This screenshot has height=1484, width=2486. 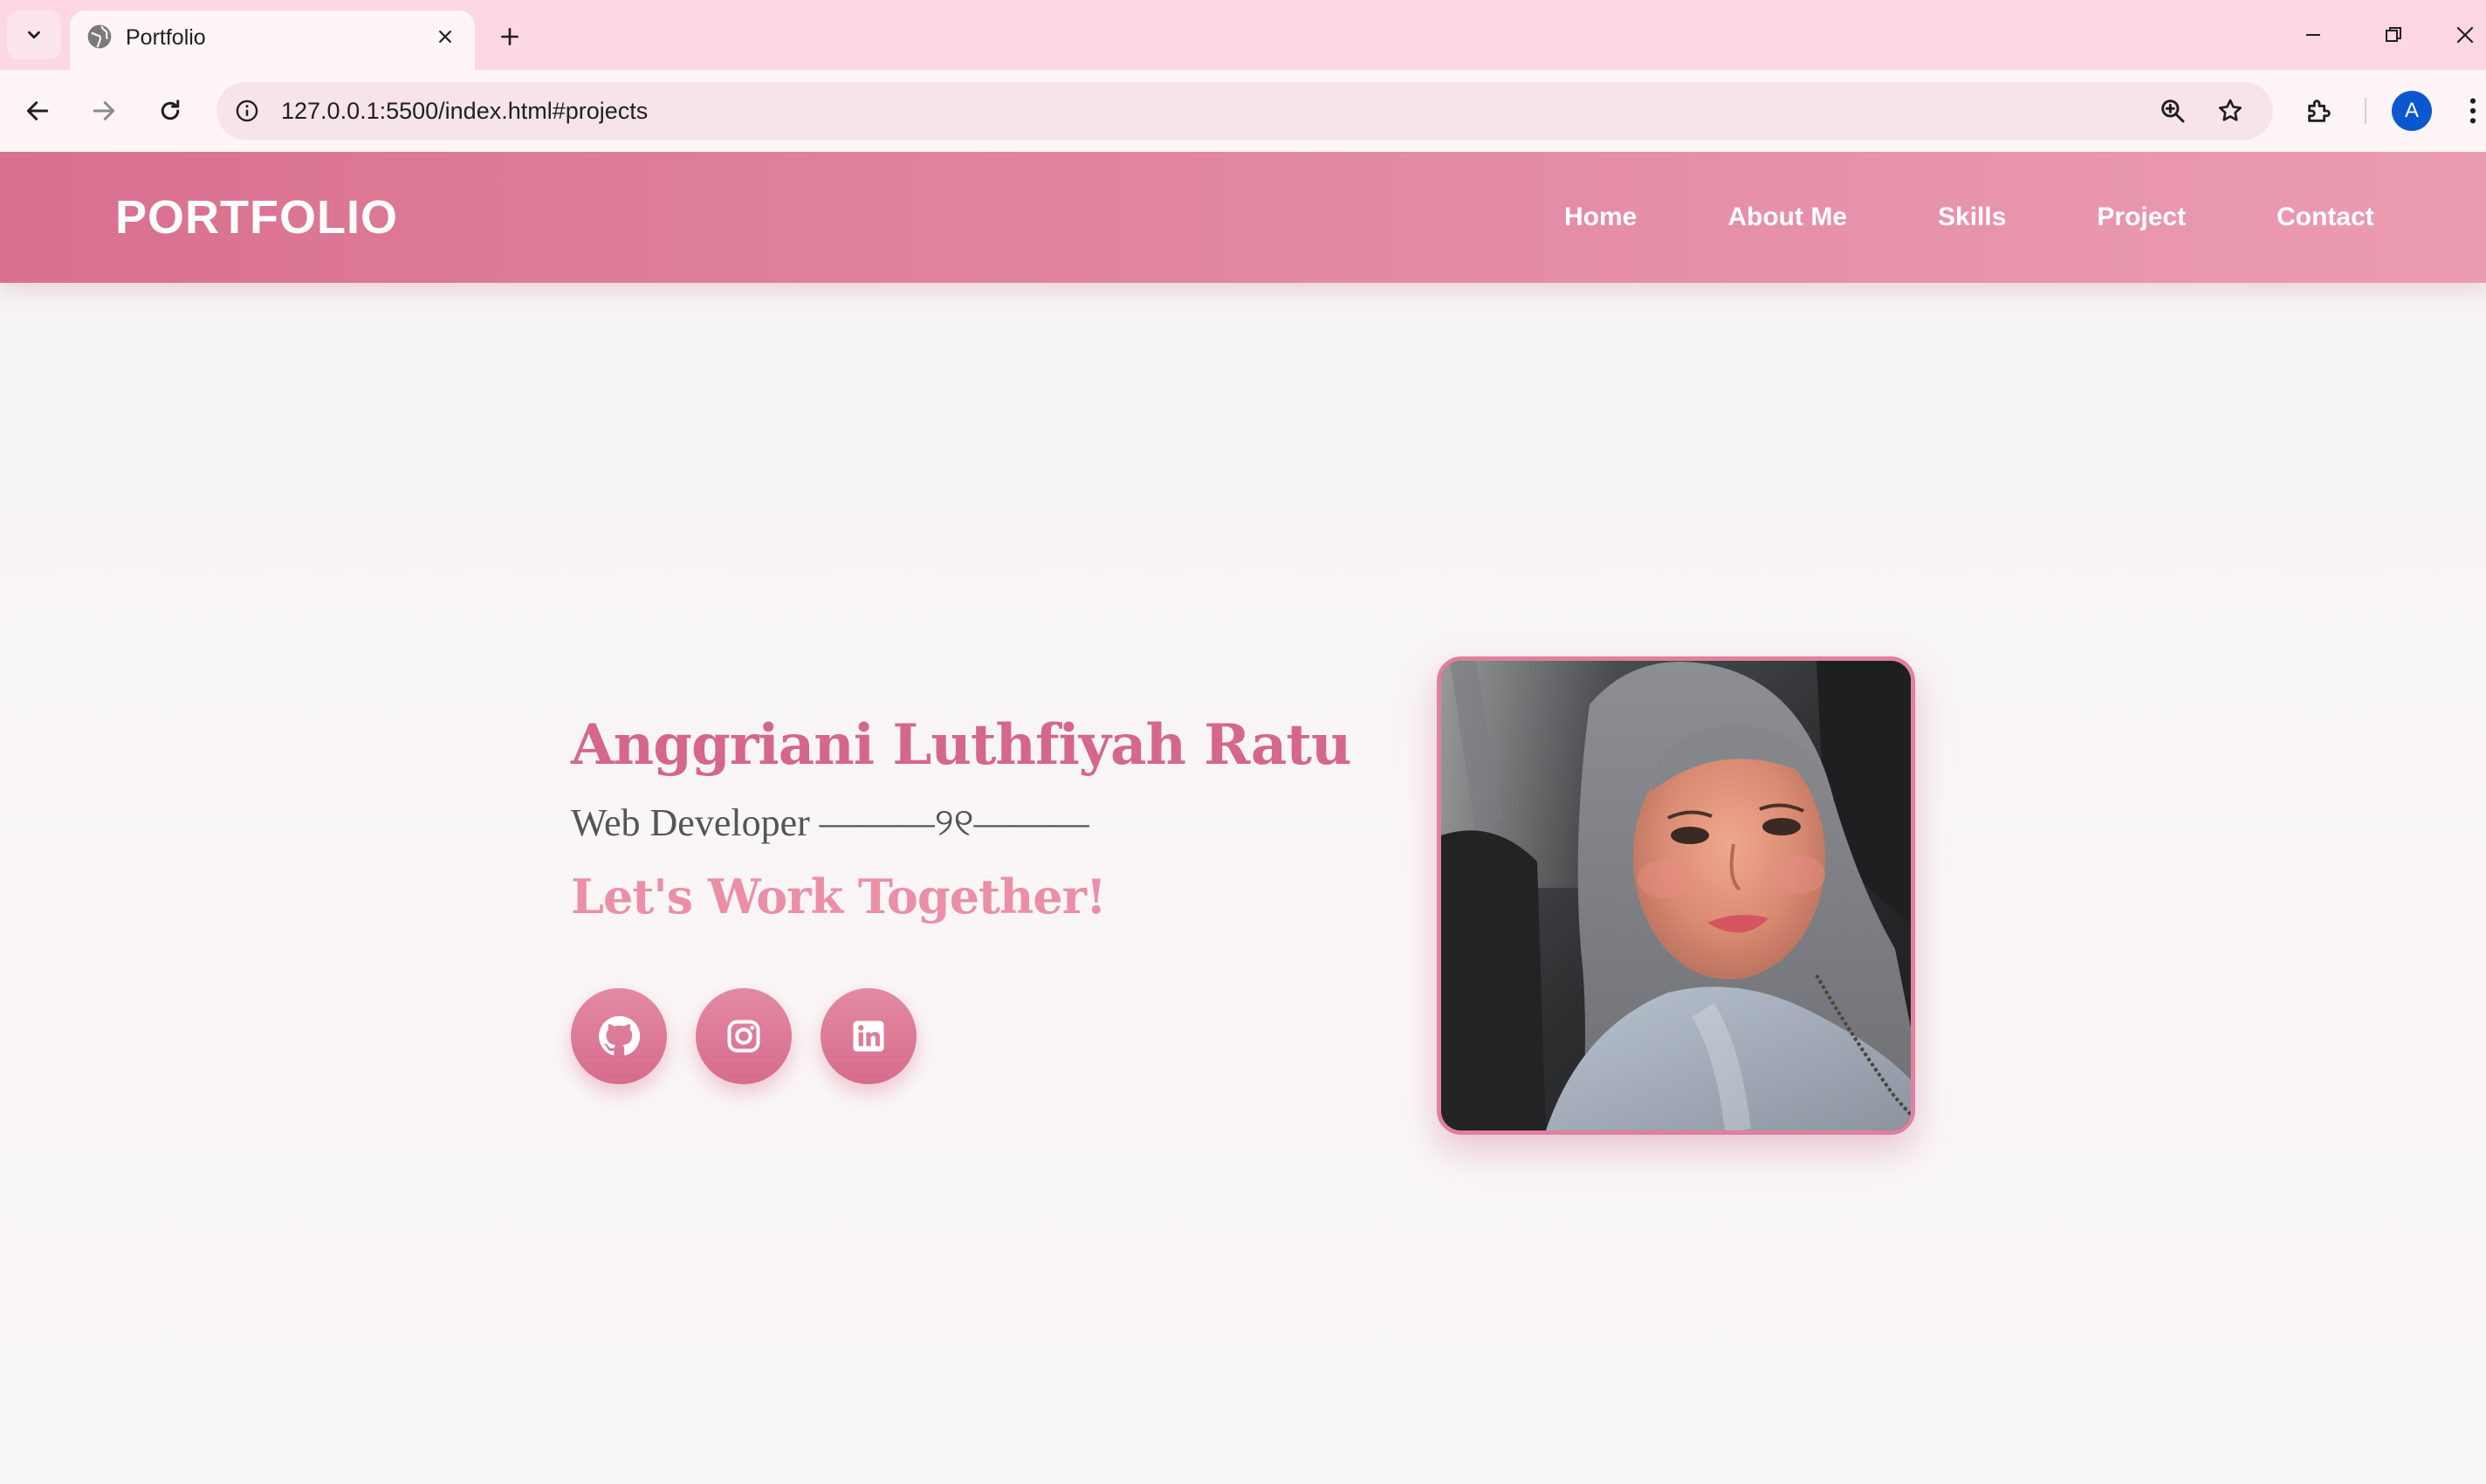 I want to click on linkedin-icon, so click(x=868, y=1036).